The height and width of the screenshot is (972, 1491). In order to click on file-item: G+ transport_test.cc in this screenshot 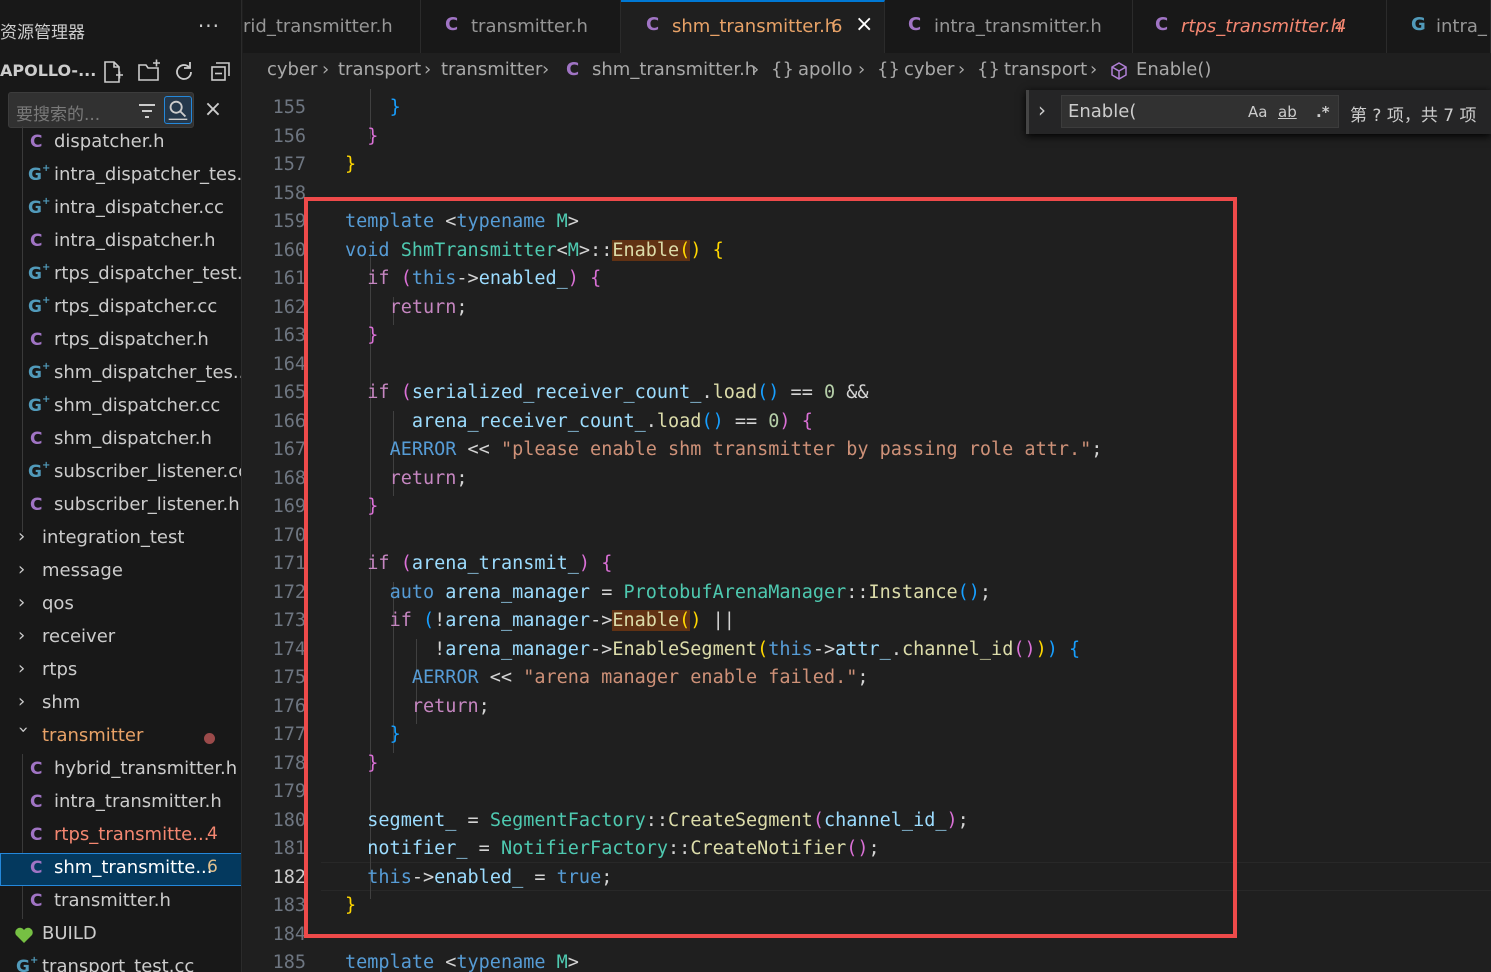, I will do `click(120, 962)`.